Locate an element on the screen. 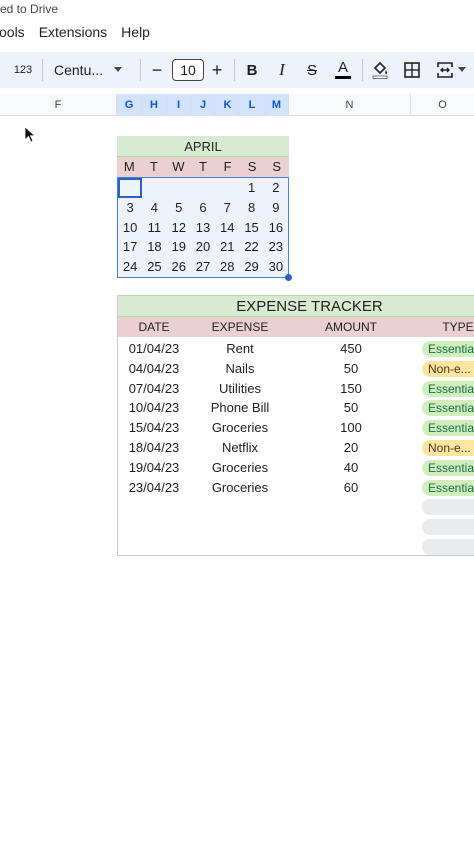 This screenshot has height=842, width=474. column-header-k: K is located at coordinates (228, 105).